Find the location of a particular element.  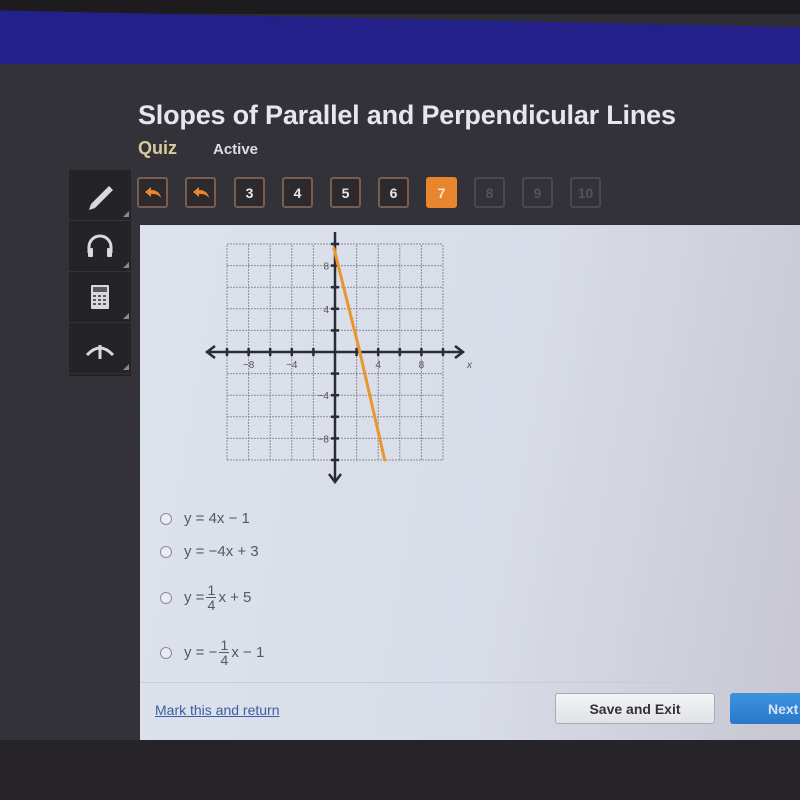

question-7-button: 7 is located at coordinates (441, 192).